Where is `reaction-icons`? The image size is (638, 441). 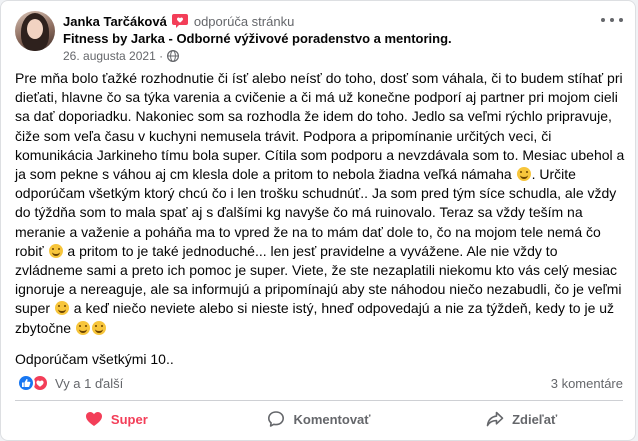 reaction-icons is located at coordinates (33, 383).